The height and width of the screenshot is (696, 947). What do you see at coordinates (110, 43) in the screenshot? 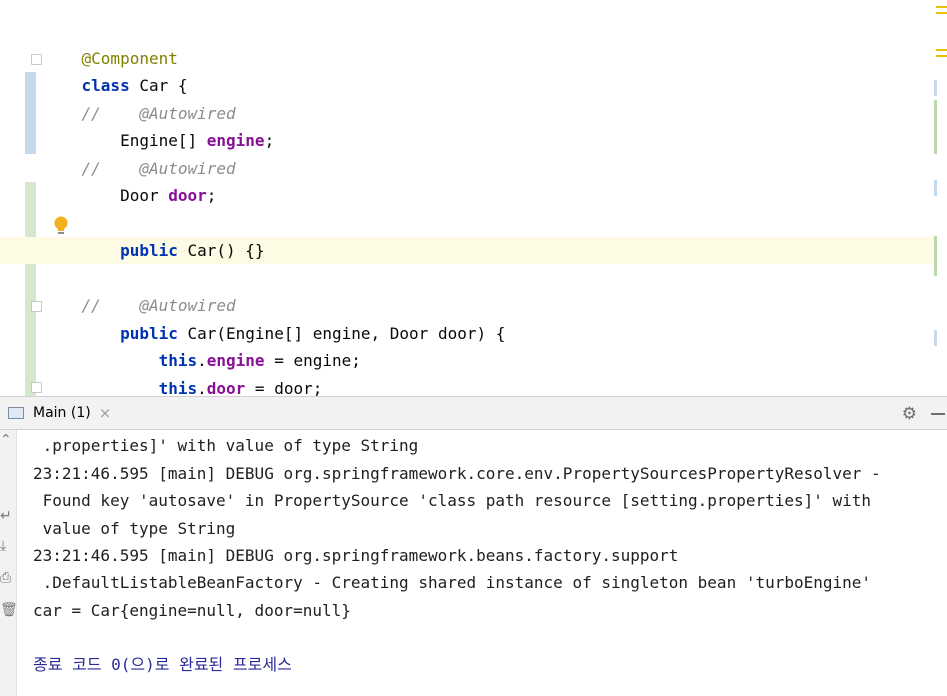
I see `code-line: @Component` at bounding box center [110, 43].